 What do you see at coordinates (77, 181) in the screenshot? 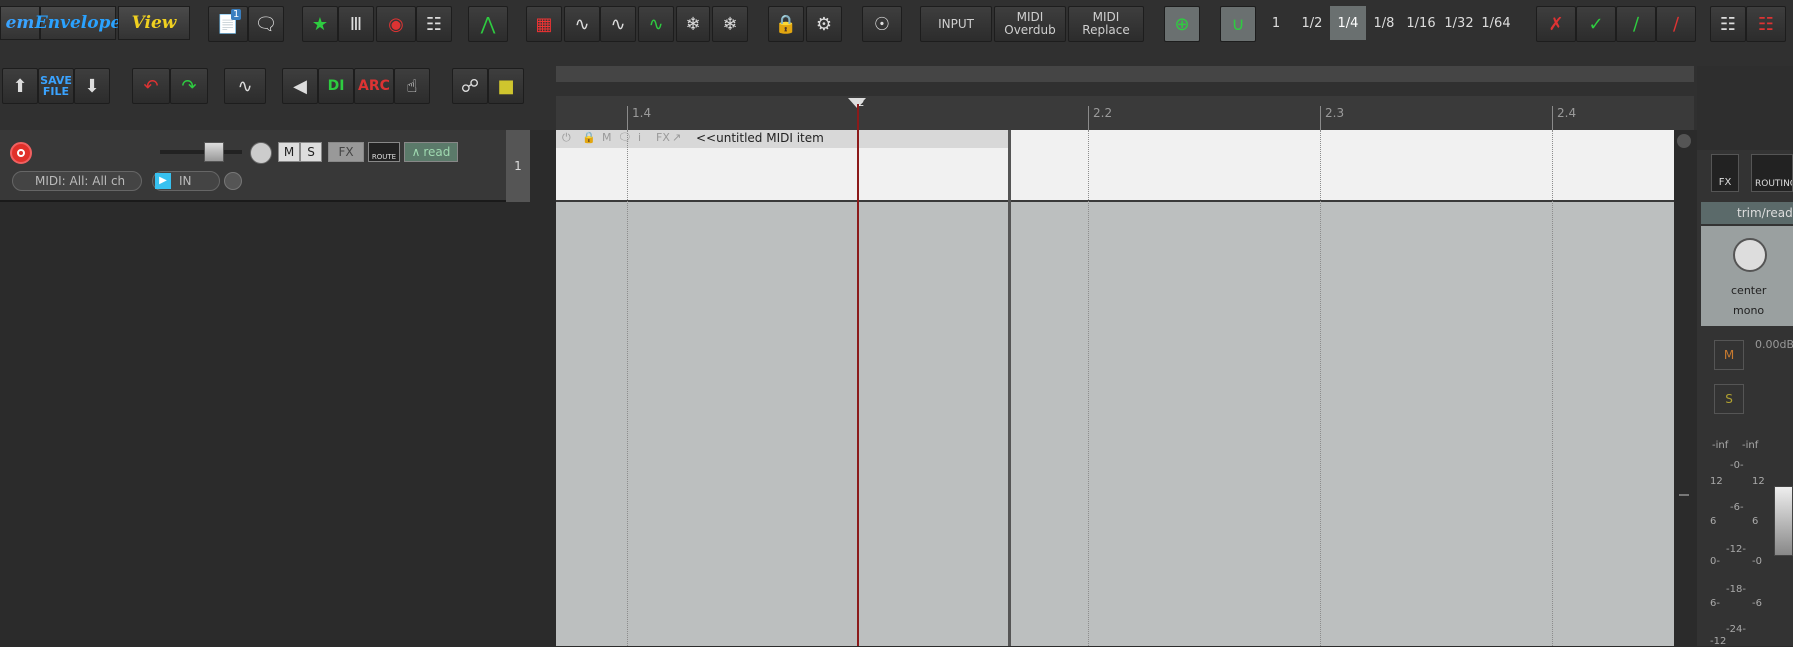
I see `midi-input-select: MIDI: All: All ch` at bounding box center [77, 181].